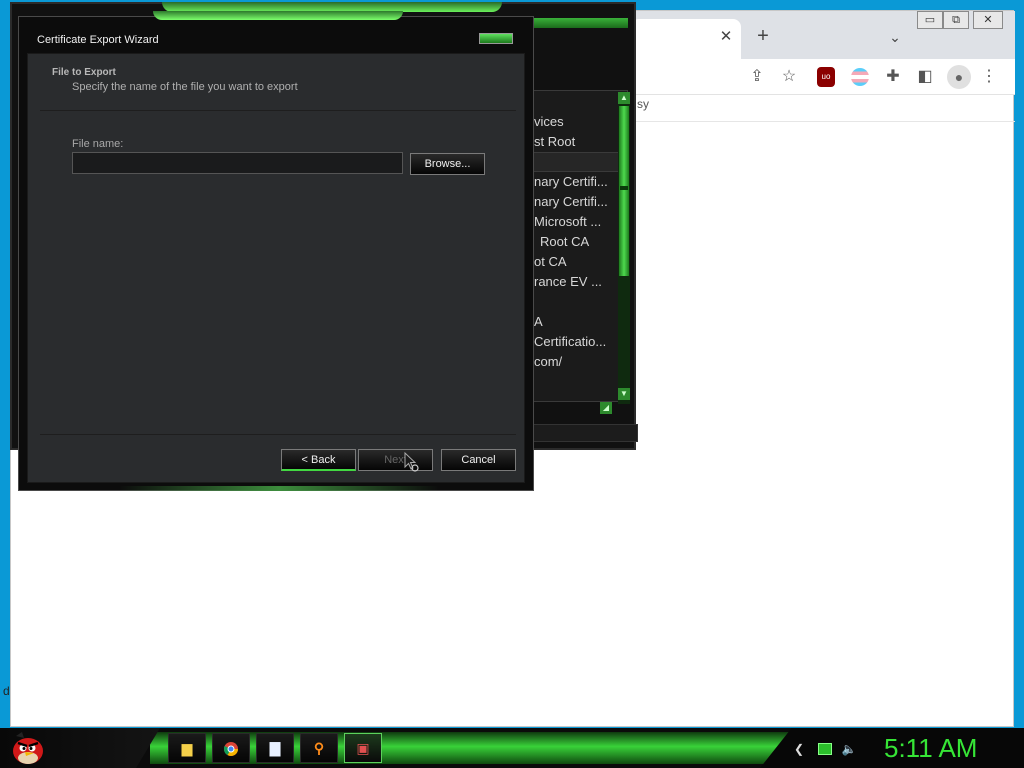  I want to click on file-name-label: File name:, so click(98, 144).